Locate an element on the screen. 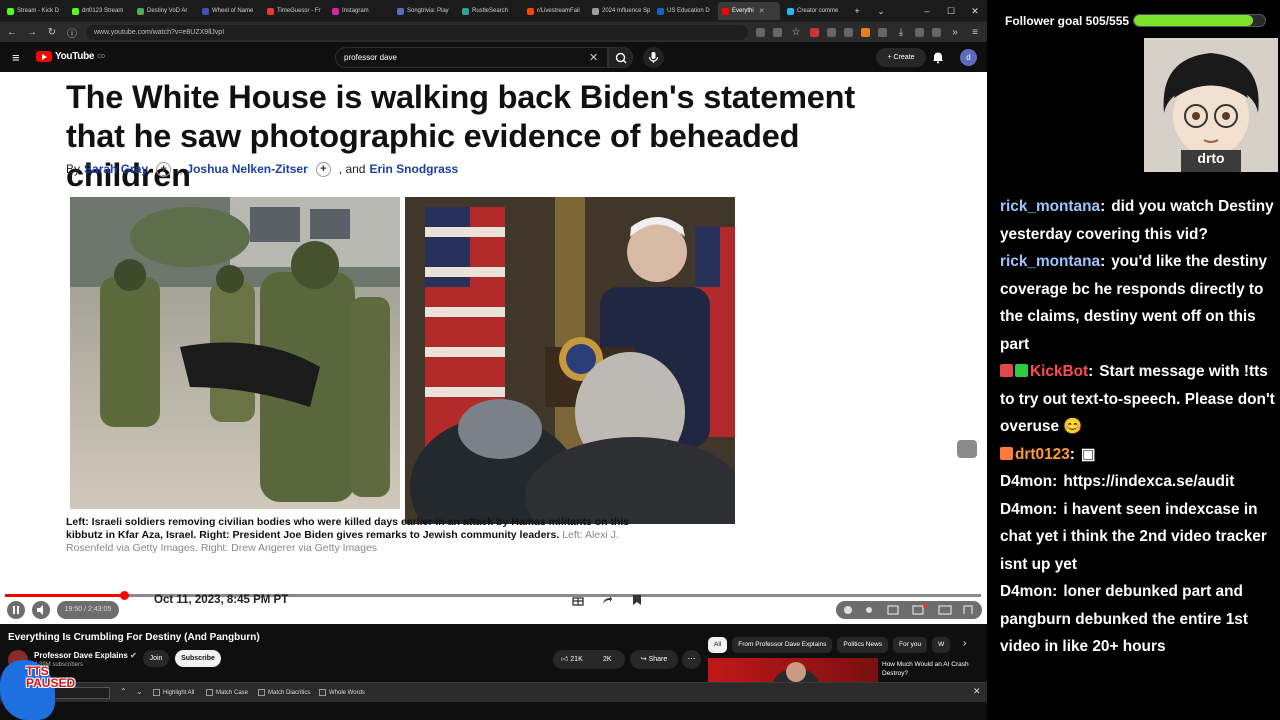 Image resolution: width=1280 pixels, height=720 pixels. chat-message-text: ▣ is located at coordinates (1088, 454).